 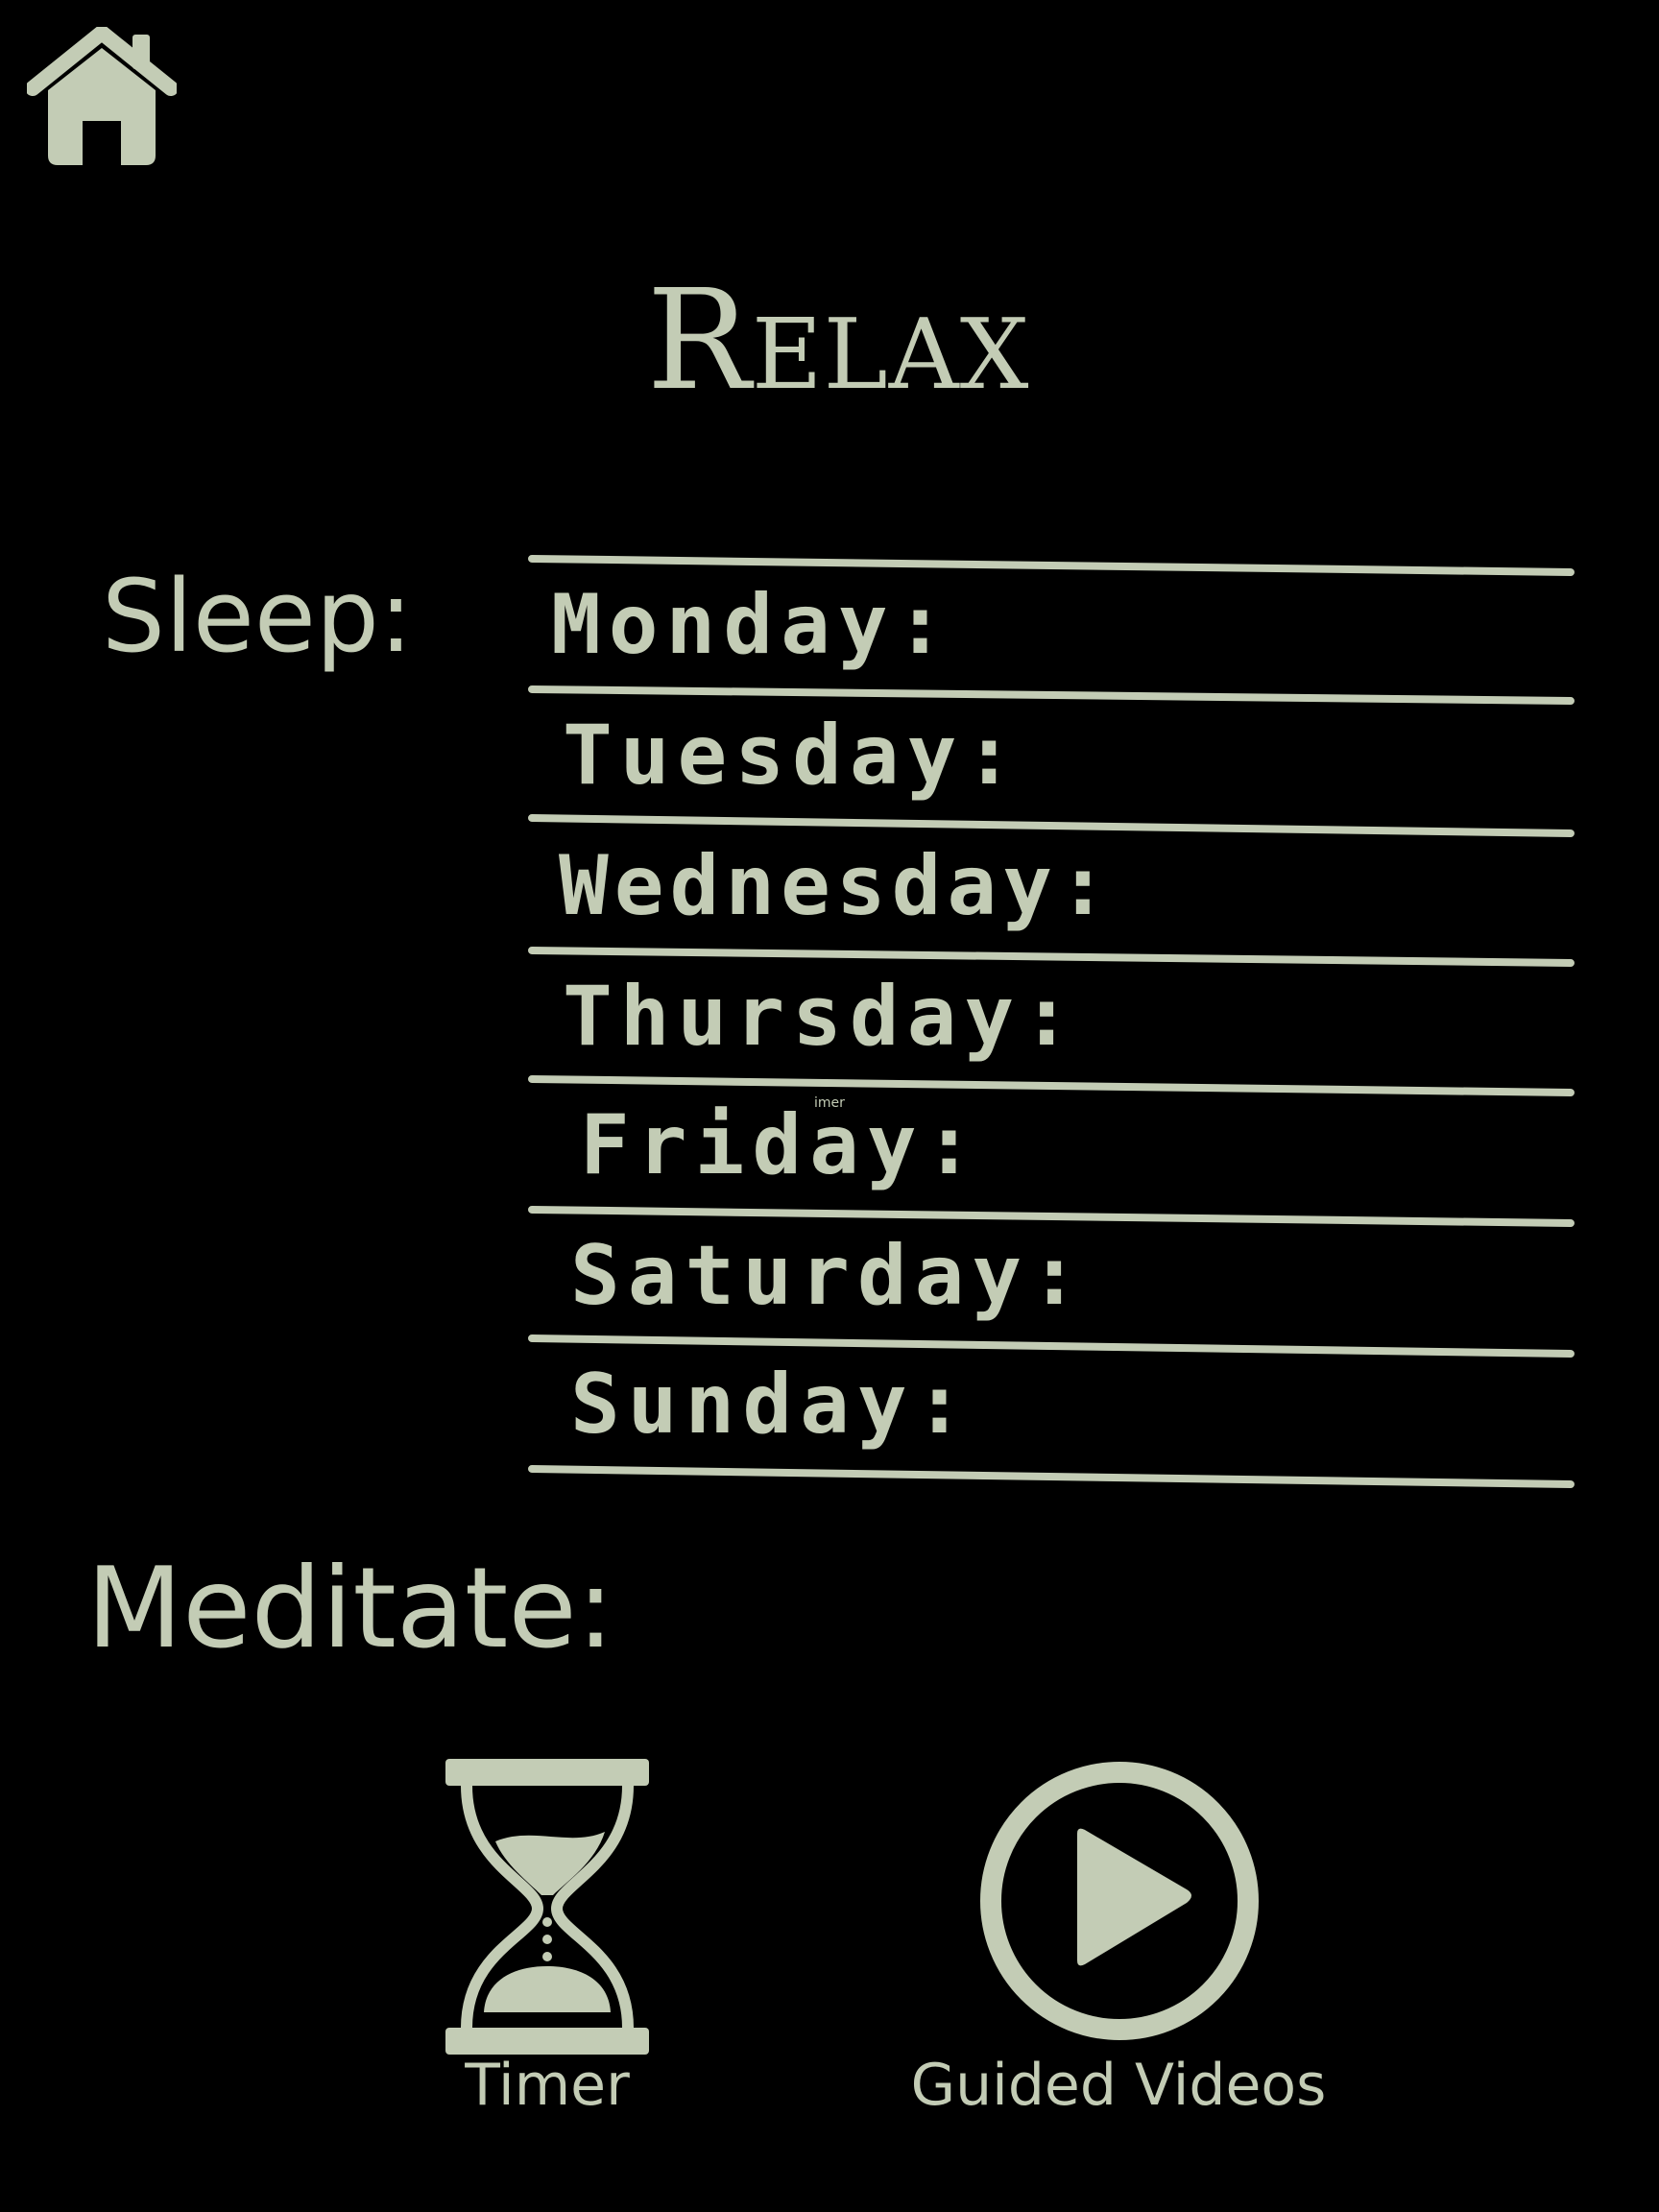 I want to click on sleep-entry-wednesday: Wednesday:, so click(x=1052, y=886).